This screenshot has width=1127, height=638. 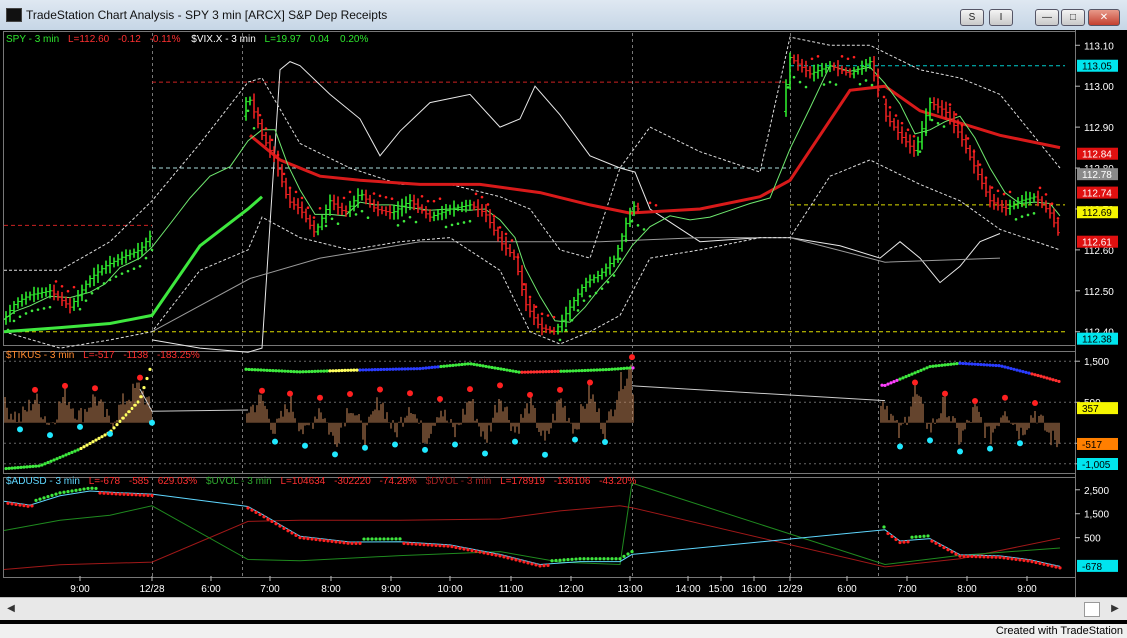 I want to click on symbol-link-i-button: I, so click(x=1001, y=17).